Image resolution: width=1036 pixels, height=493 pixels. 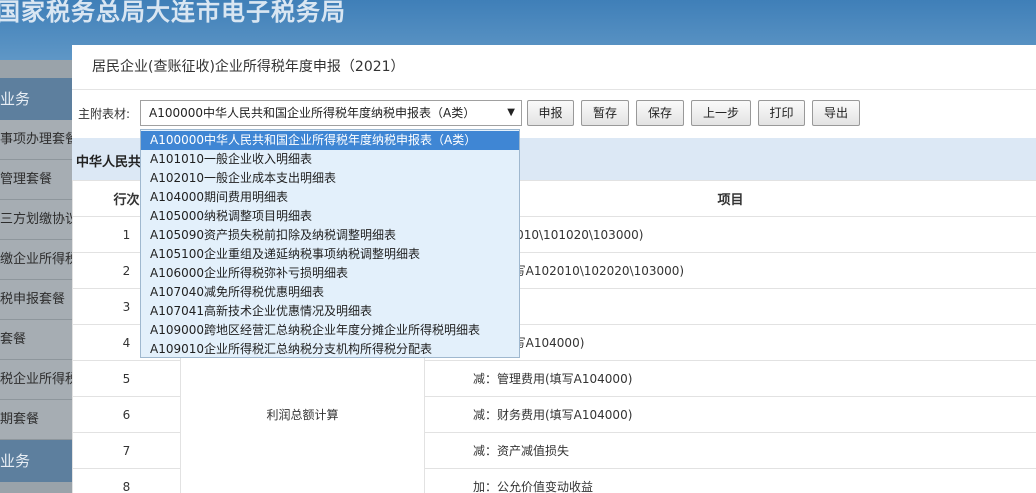 What do you see at coordinates (36, 140) in the screenshot?
I see `sidebar-item: 事项办理套餐` at bounding box center [36, 140].